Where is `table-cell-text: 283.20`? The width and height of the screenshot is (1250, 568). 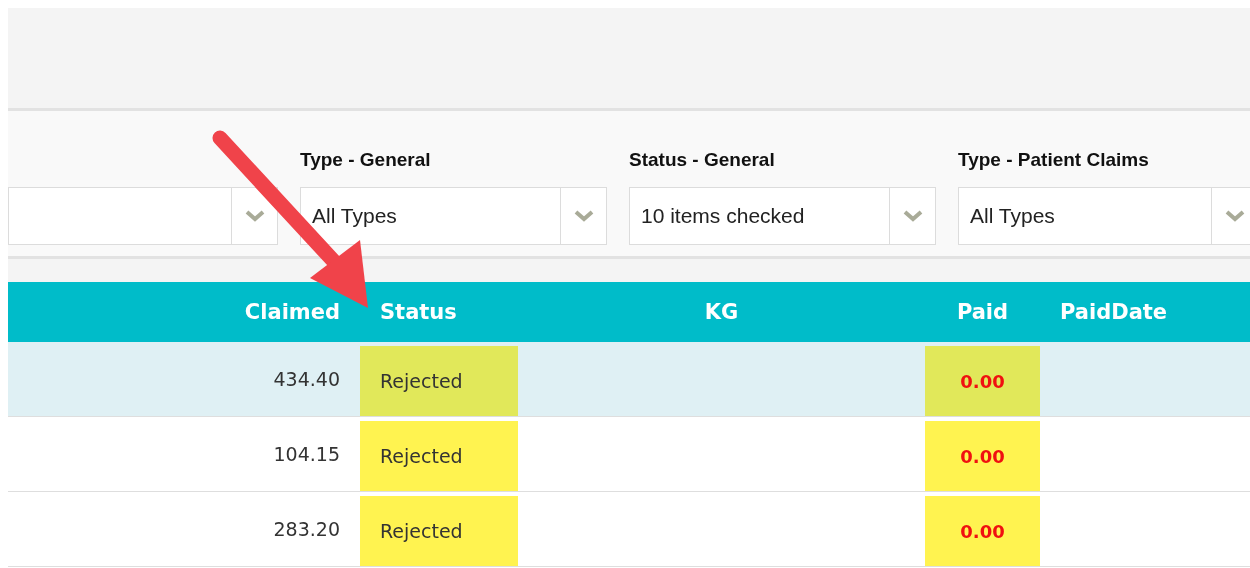 table-cell-text: 283.20 is located at coordinates (306, 529).